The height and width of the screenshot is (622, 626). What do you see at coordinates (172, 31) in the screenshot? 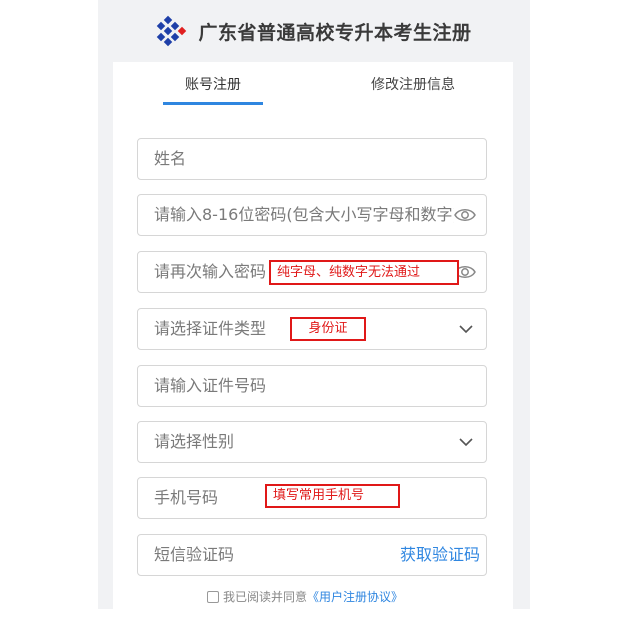
I see `logo-icon` at bounding box center [172, 31].